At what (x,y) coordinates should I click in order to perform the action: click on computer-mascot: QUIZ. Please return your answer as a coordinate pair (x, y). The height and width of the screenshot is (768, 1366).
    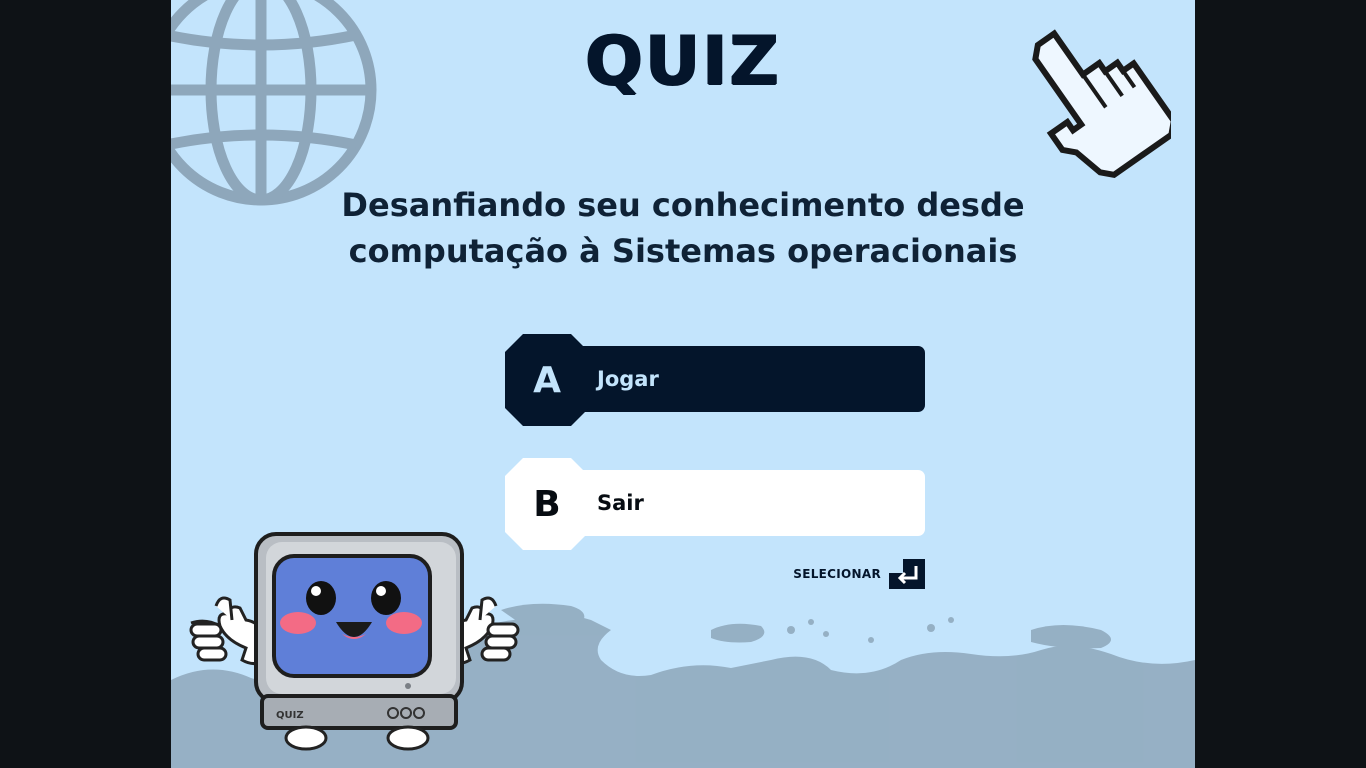
    Looking at the image, I should click on (354, 641).